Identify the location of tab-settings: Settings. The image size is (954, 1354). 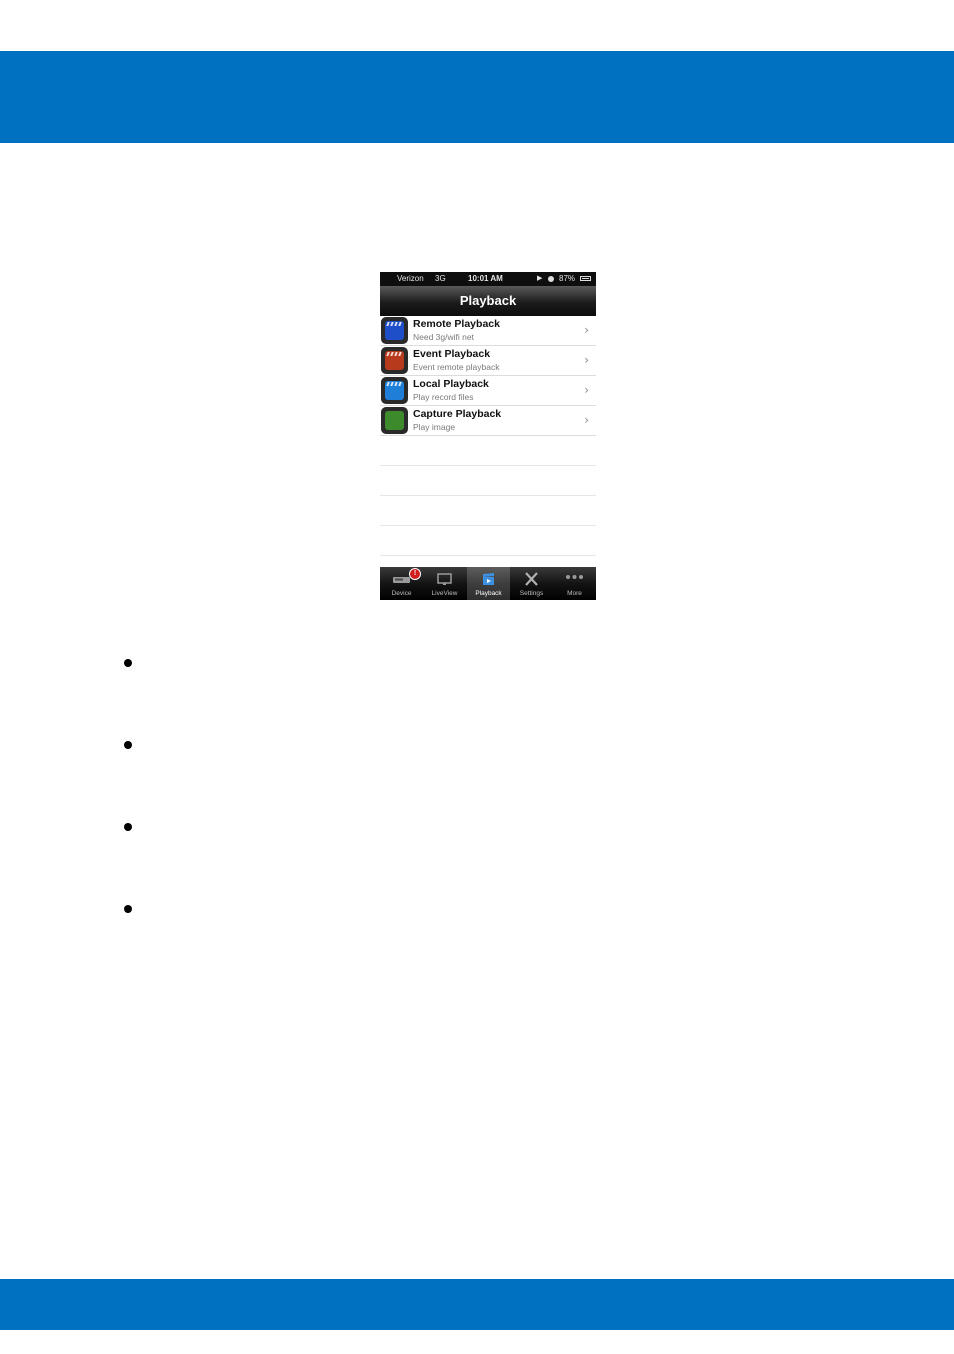
(531, 583).